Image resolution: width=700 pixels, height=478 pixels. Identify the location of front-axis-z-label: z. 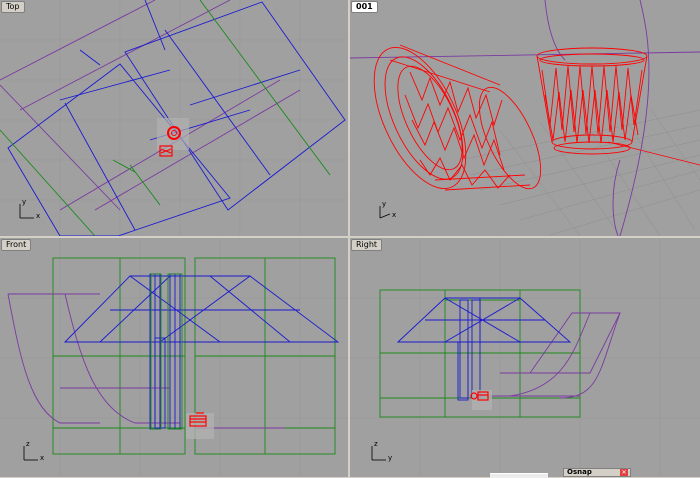
(28, 444).